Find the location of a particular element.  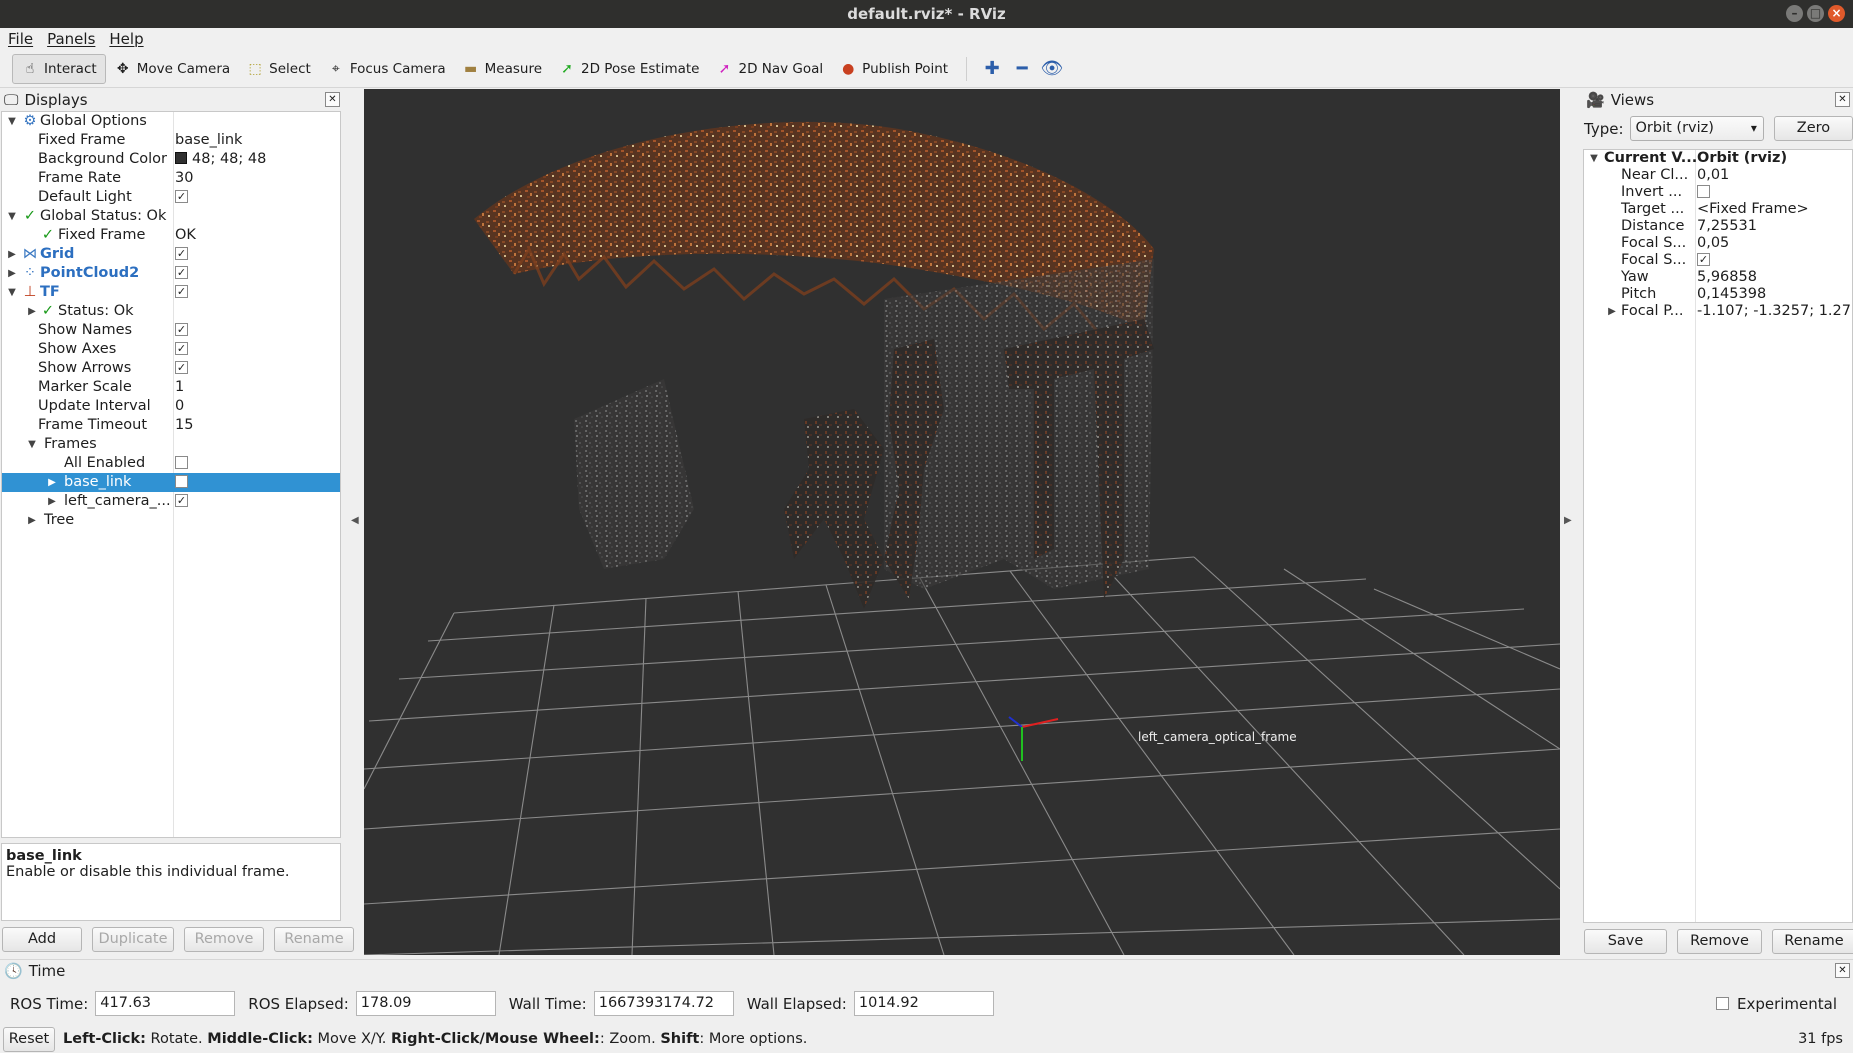

minimize-icon: – is located at coordinates (1794, 13).